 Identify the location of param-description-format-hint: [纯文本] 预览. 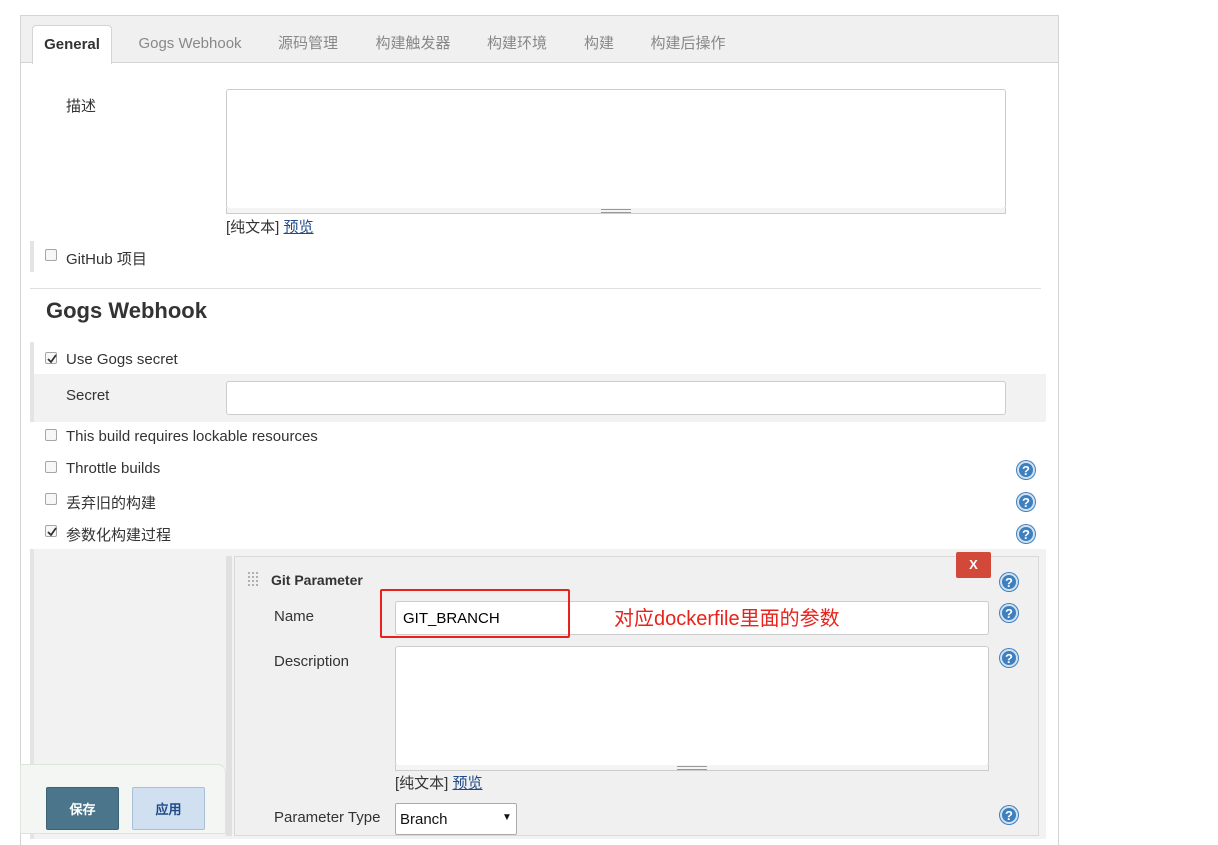
(439, 782).